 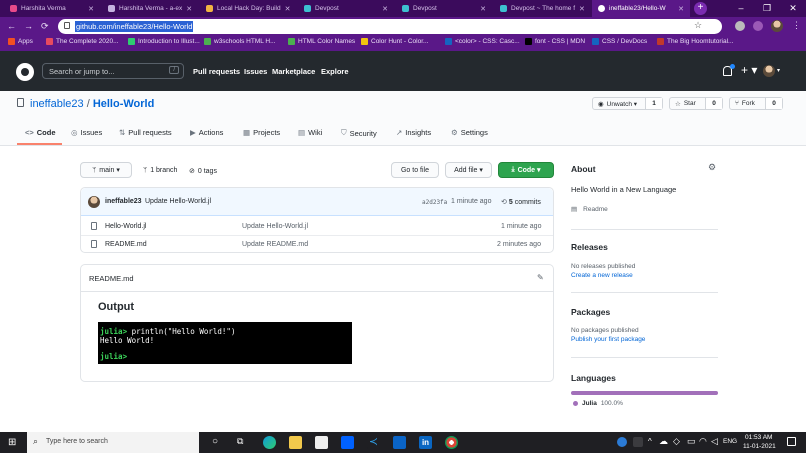 I want to click on chevron-down-icon: ▾, so click(x=778, y=70).